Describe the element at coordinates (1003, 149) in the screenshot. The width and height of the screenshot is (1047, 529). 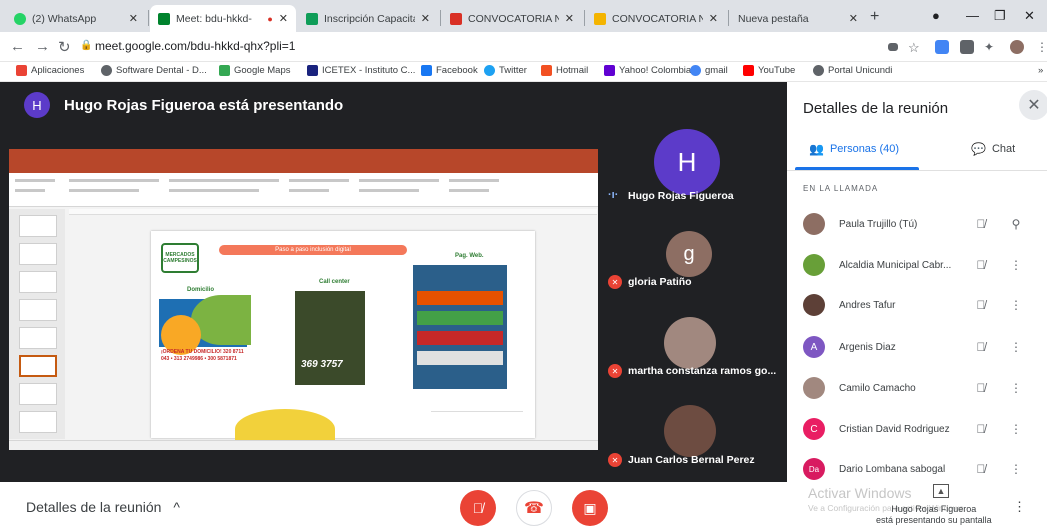
I see `tab-label: Chat` at that location.